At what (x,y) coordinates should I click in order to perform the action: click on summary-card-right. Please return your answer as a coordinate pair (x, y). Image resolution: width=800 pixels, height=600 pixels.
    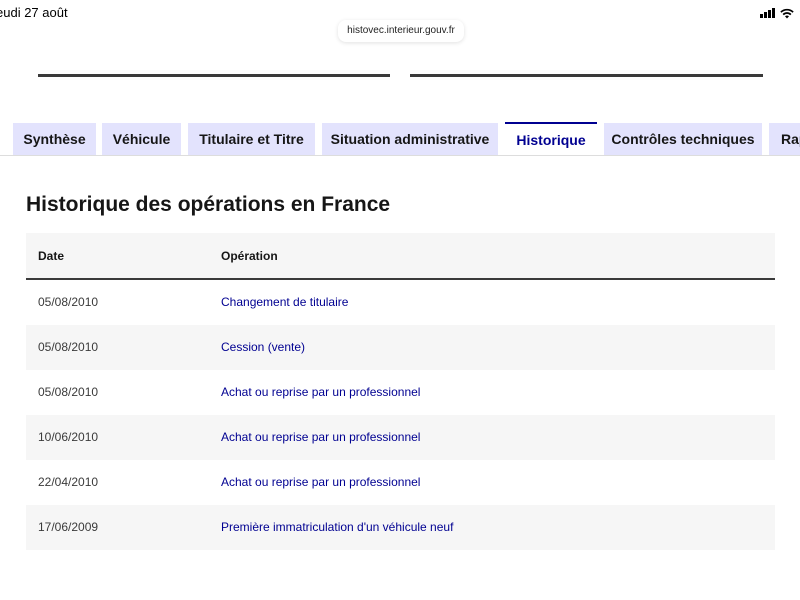
    Looking at the image, I should click on (586, 61).